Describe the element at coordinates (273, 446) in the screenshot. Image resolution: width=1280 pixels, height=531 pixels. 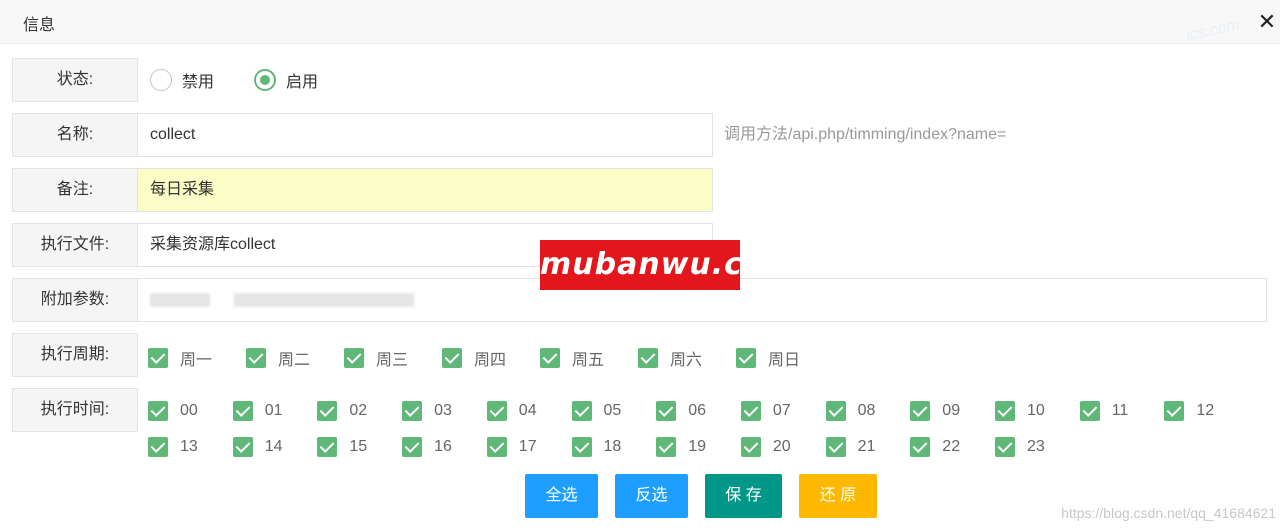
I see `hour-checkbox-14-label: 14` at that location.